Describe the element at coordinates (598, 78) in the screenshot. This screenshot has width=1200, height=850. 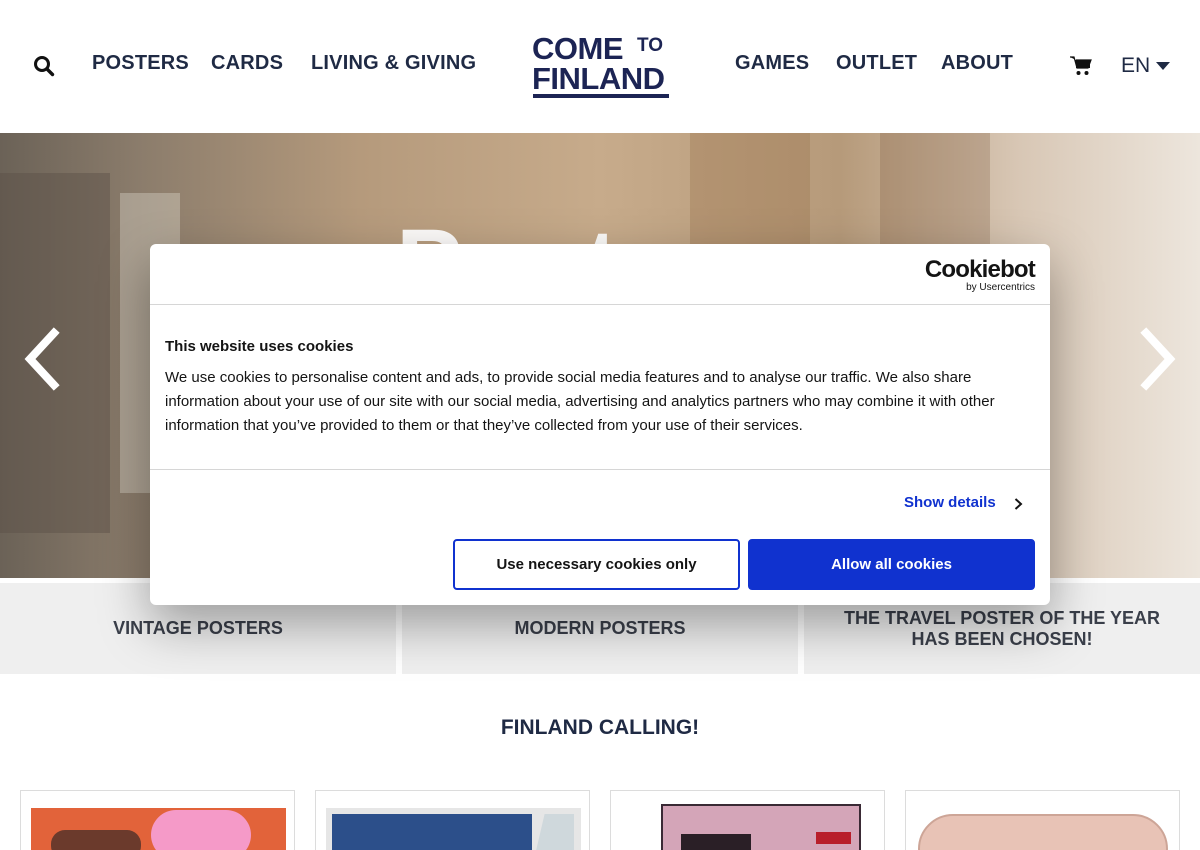
I see `logo-line2: FINLAND` at that location.